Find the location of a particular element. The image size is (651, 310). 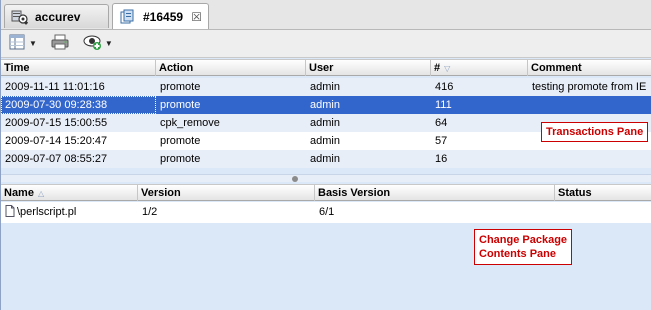

status-cell is located at coordinates (603, 212).